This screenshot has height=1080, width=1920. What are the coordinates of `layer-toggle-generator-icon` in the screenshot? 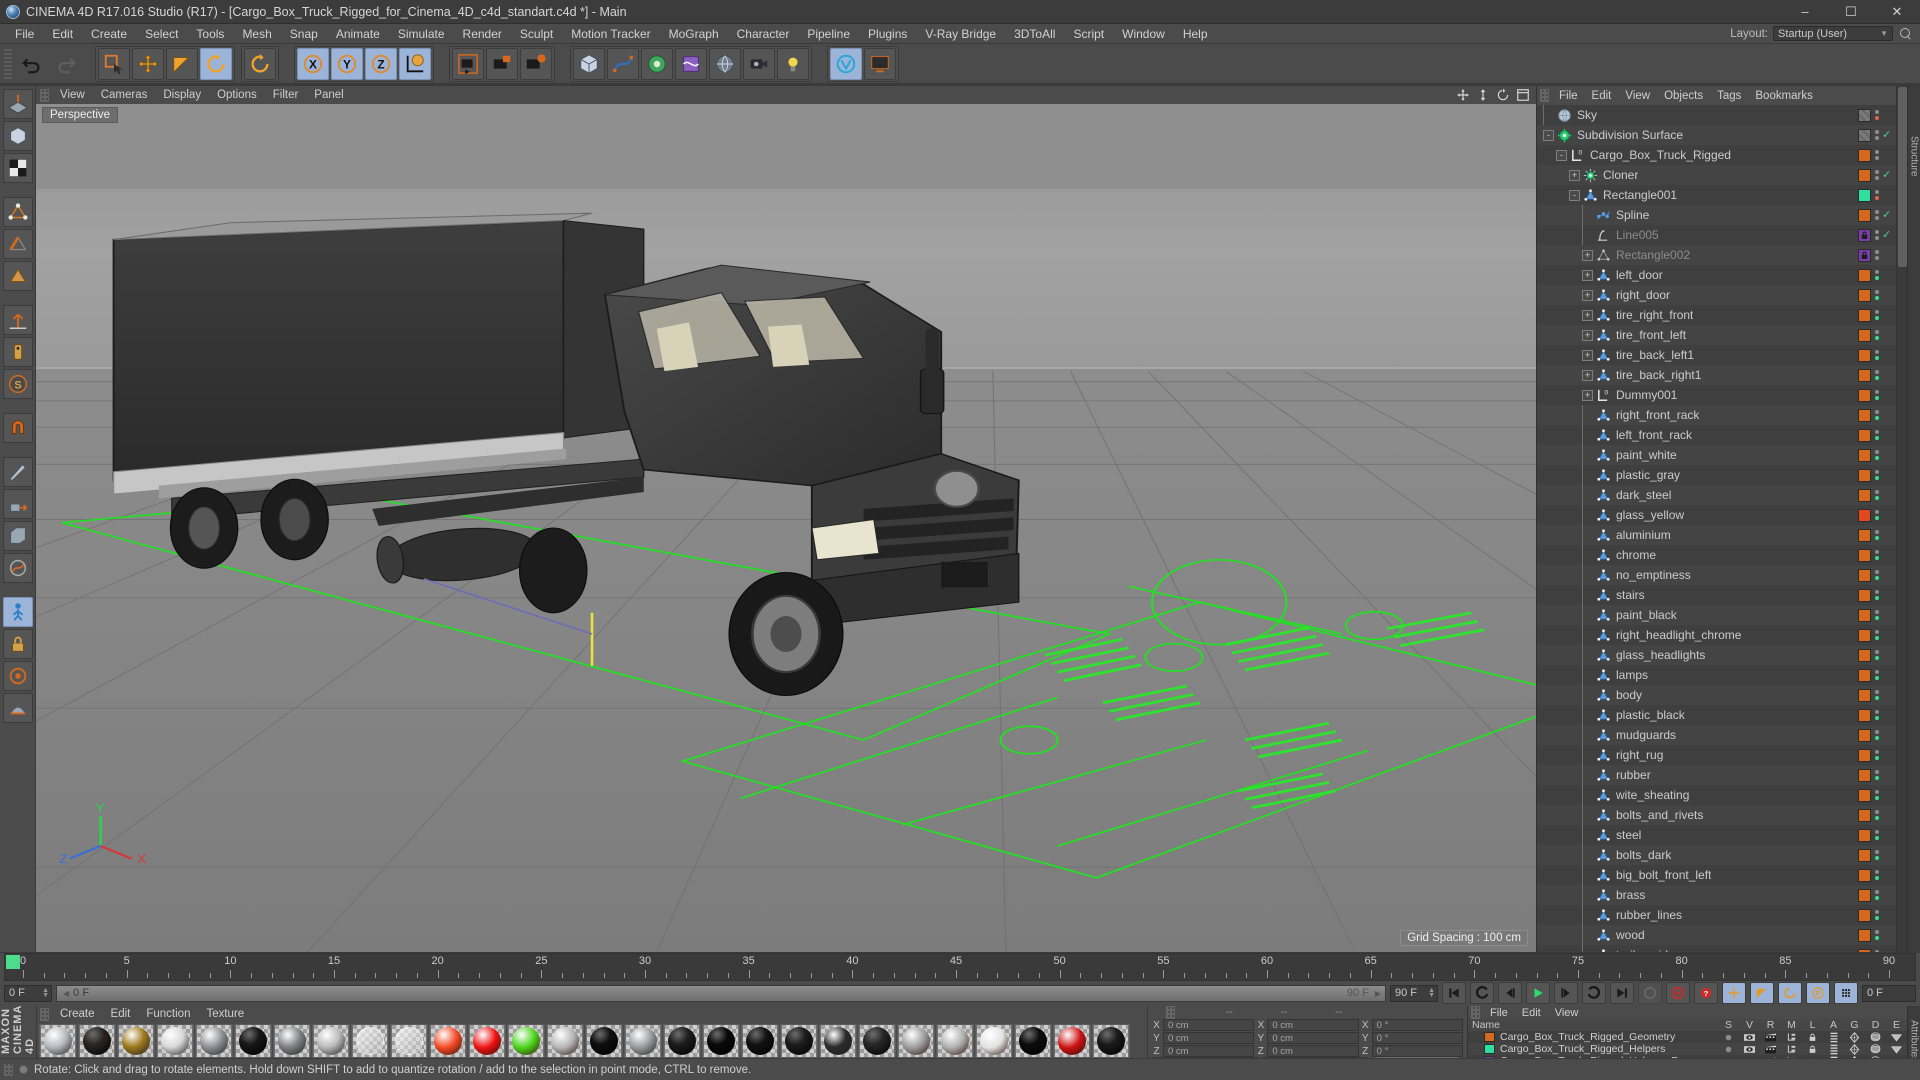 It's located at (1854, 1037).